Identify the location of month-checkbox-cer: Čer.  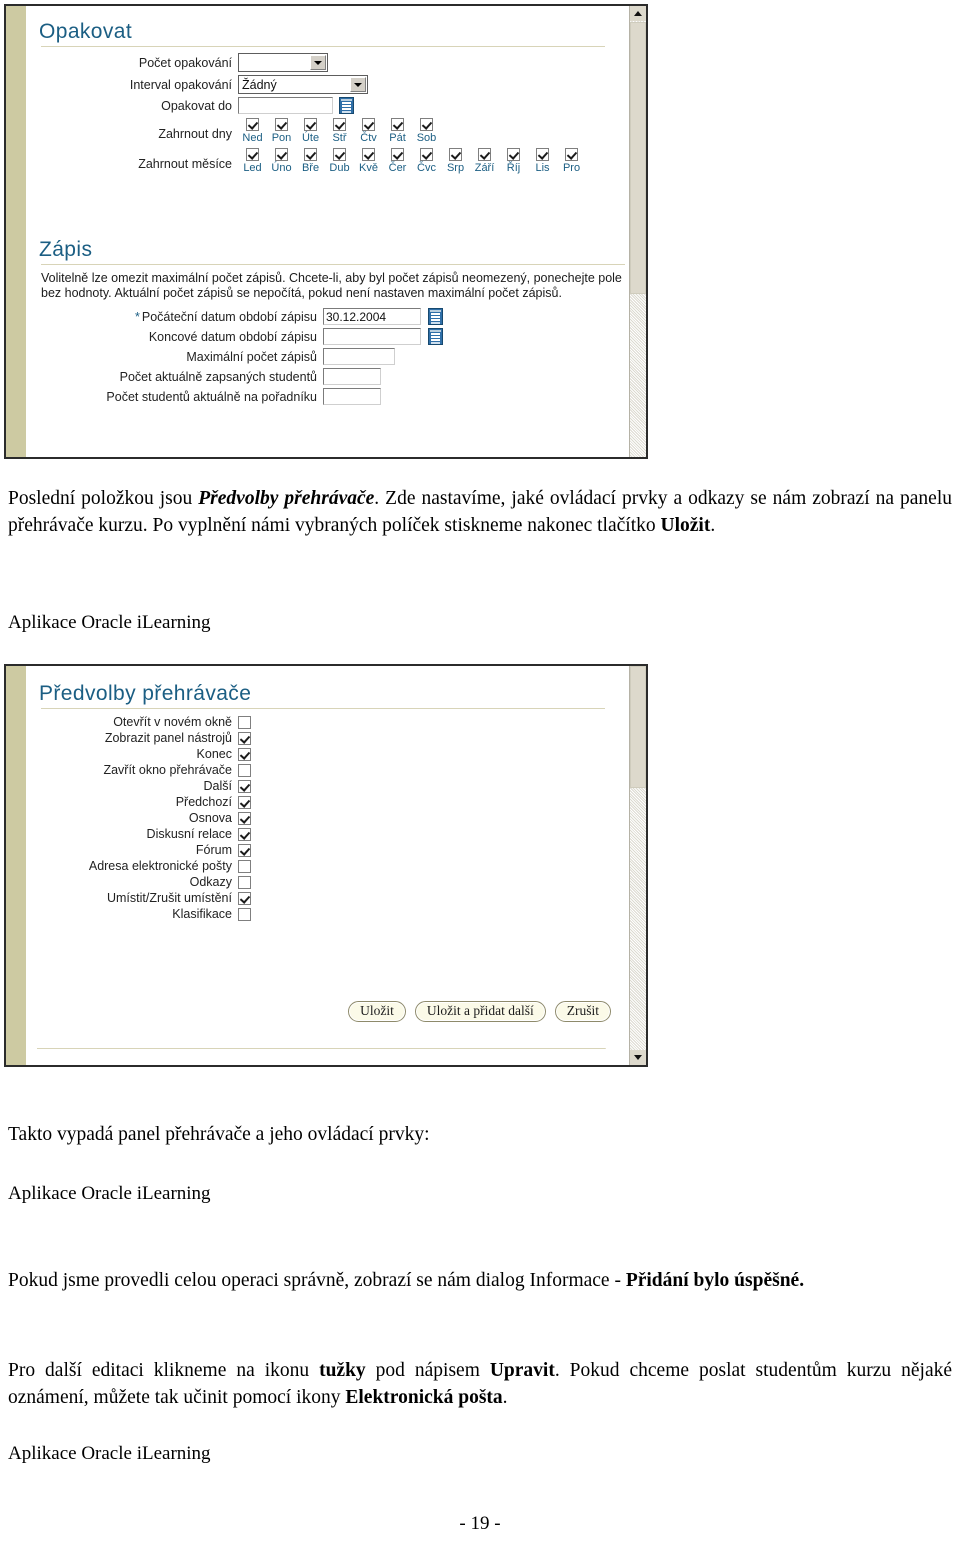
(397, 161).